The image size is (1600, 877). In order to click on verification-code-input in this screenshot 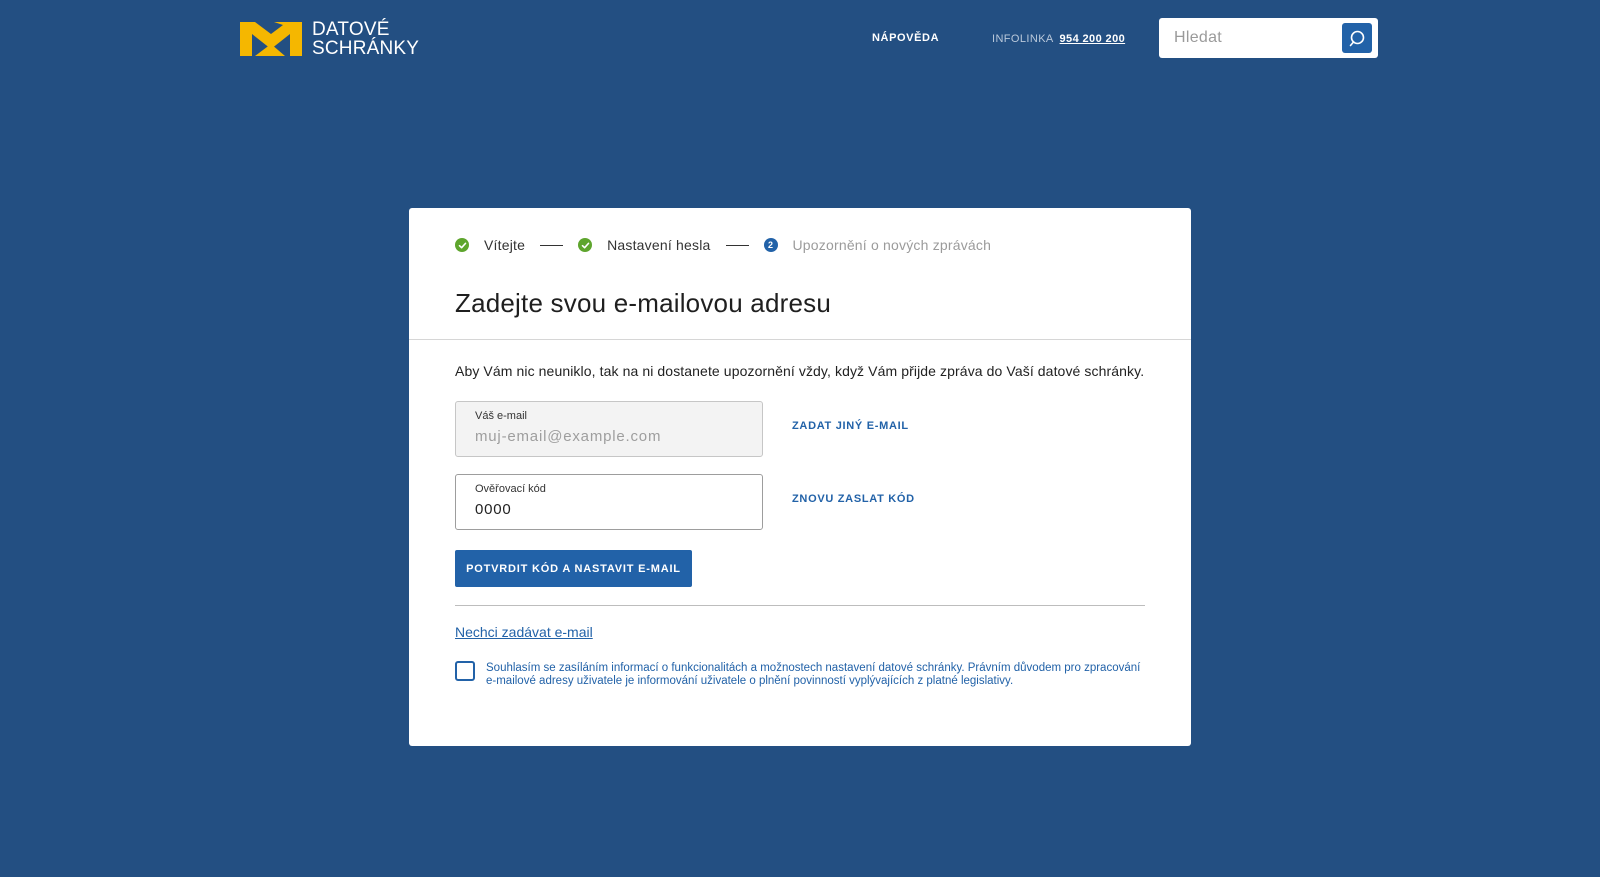, I will do `click(610, 509)`.